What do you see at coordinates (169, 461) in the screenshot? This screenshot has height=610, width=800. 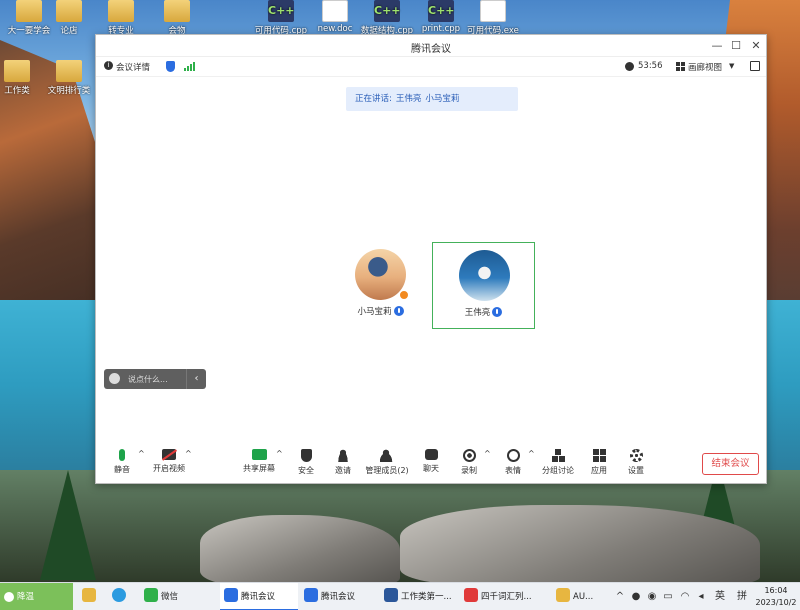 I see `start-video-button: 开启视频` at bounding box center [169, 461].